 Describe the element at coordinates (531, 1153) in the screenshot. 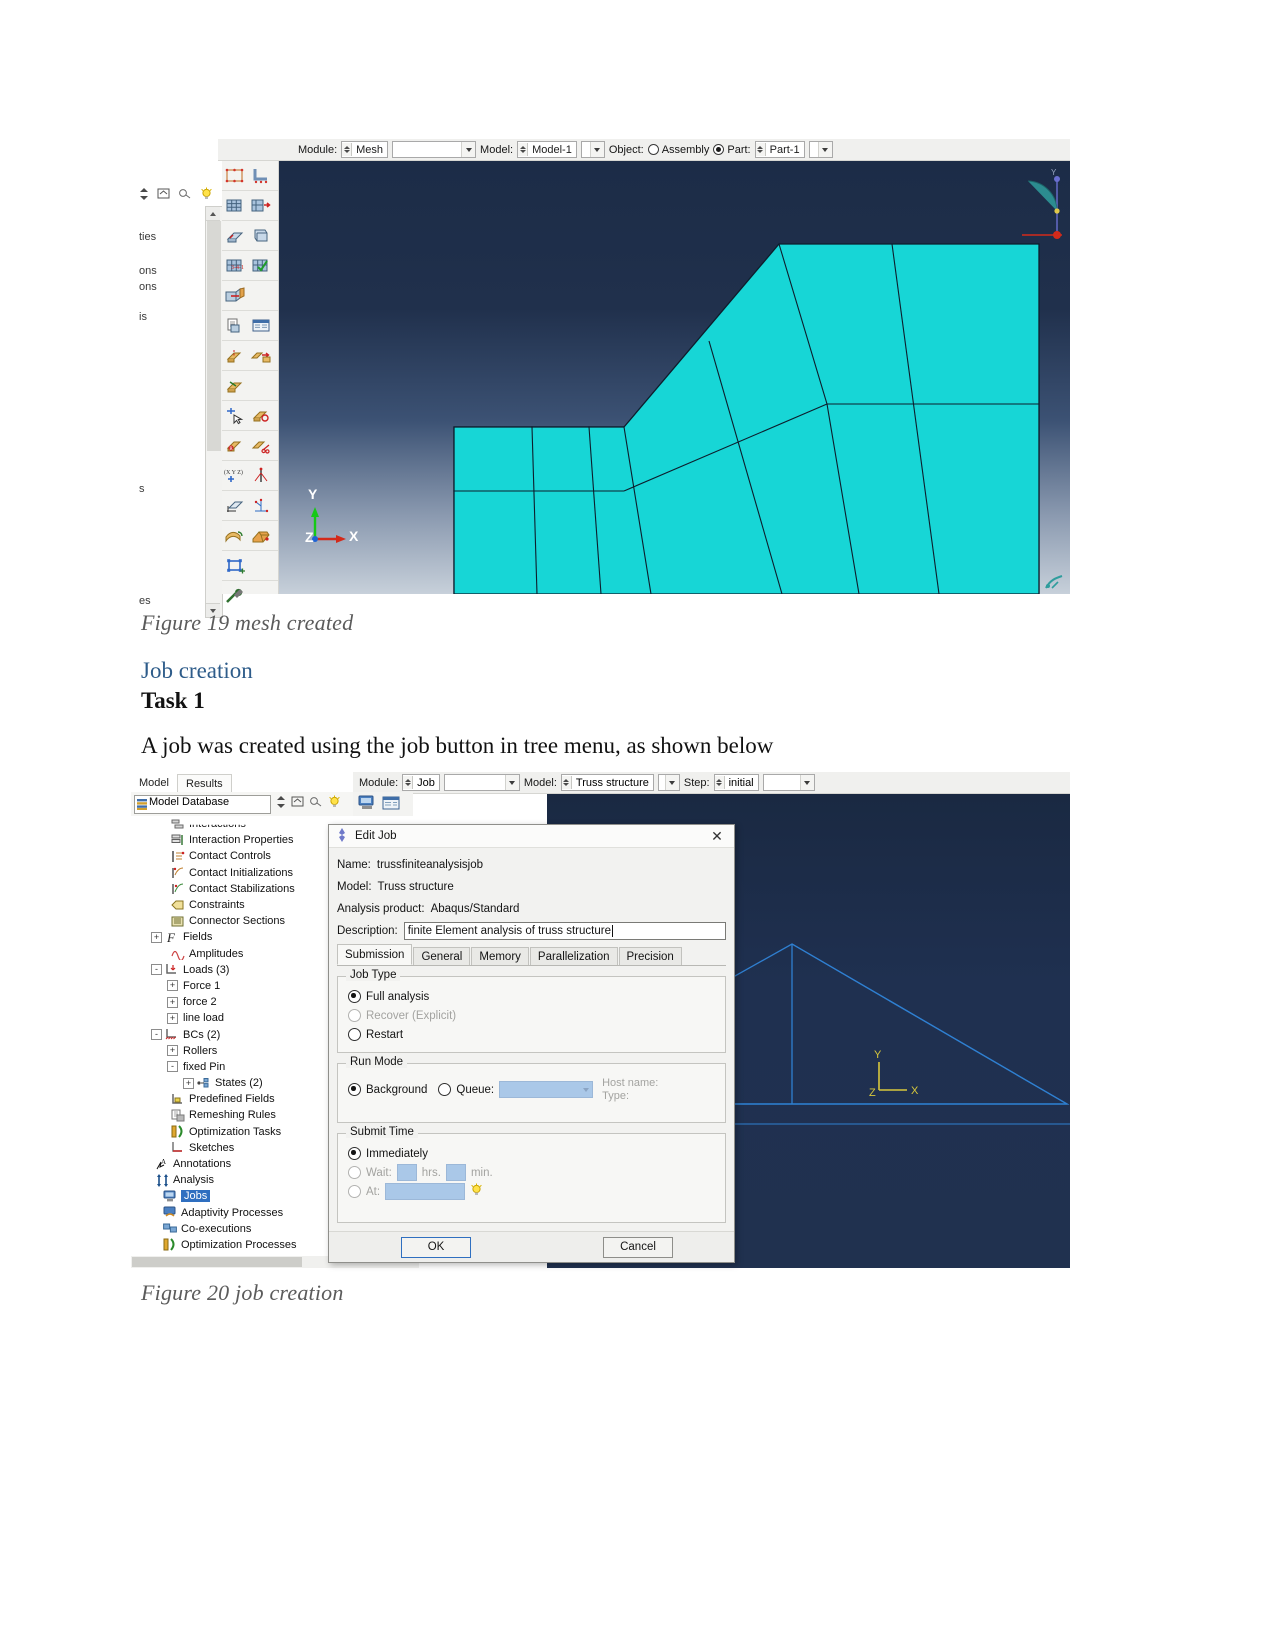

I see `radio-immediately: Immediately` at that location.